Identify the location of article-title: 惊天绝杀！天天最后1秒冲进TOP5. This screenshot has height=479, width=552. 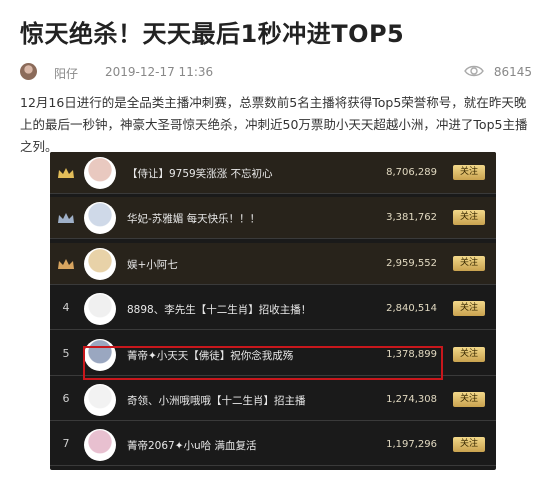
(212, 34).